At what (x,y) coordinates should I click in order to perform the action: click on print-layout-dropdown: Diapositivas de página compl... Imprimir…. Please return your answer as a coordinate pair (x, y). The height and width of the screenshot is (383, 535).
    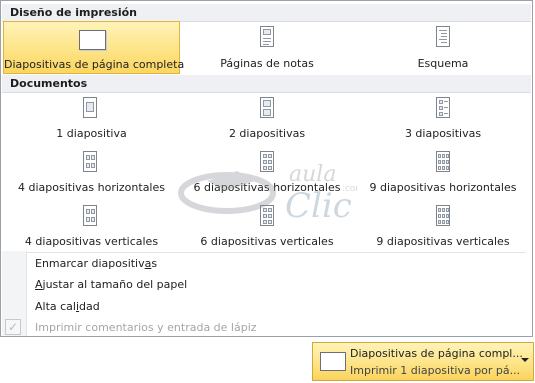
    Looking at the image, I should click on (423, 361).